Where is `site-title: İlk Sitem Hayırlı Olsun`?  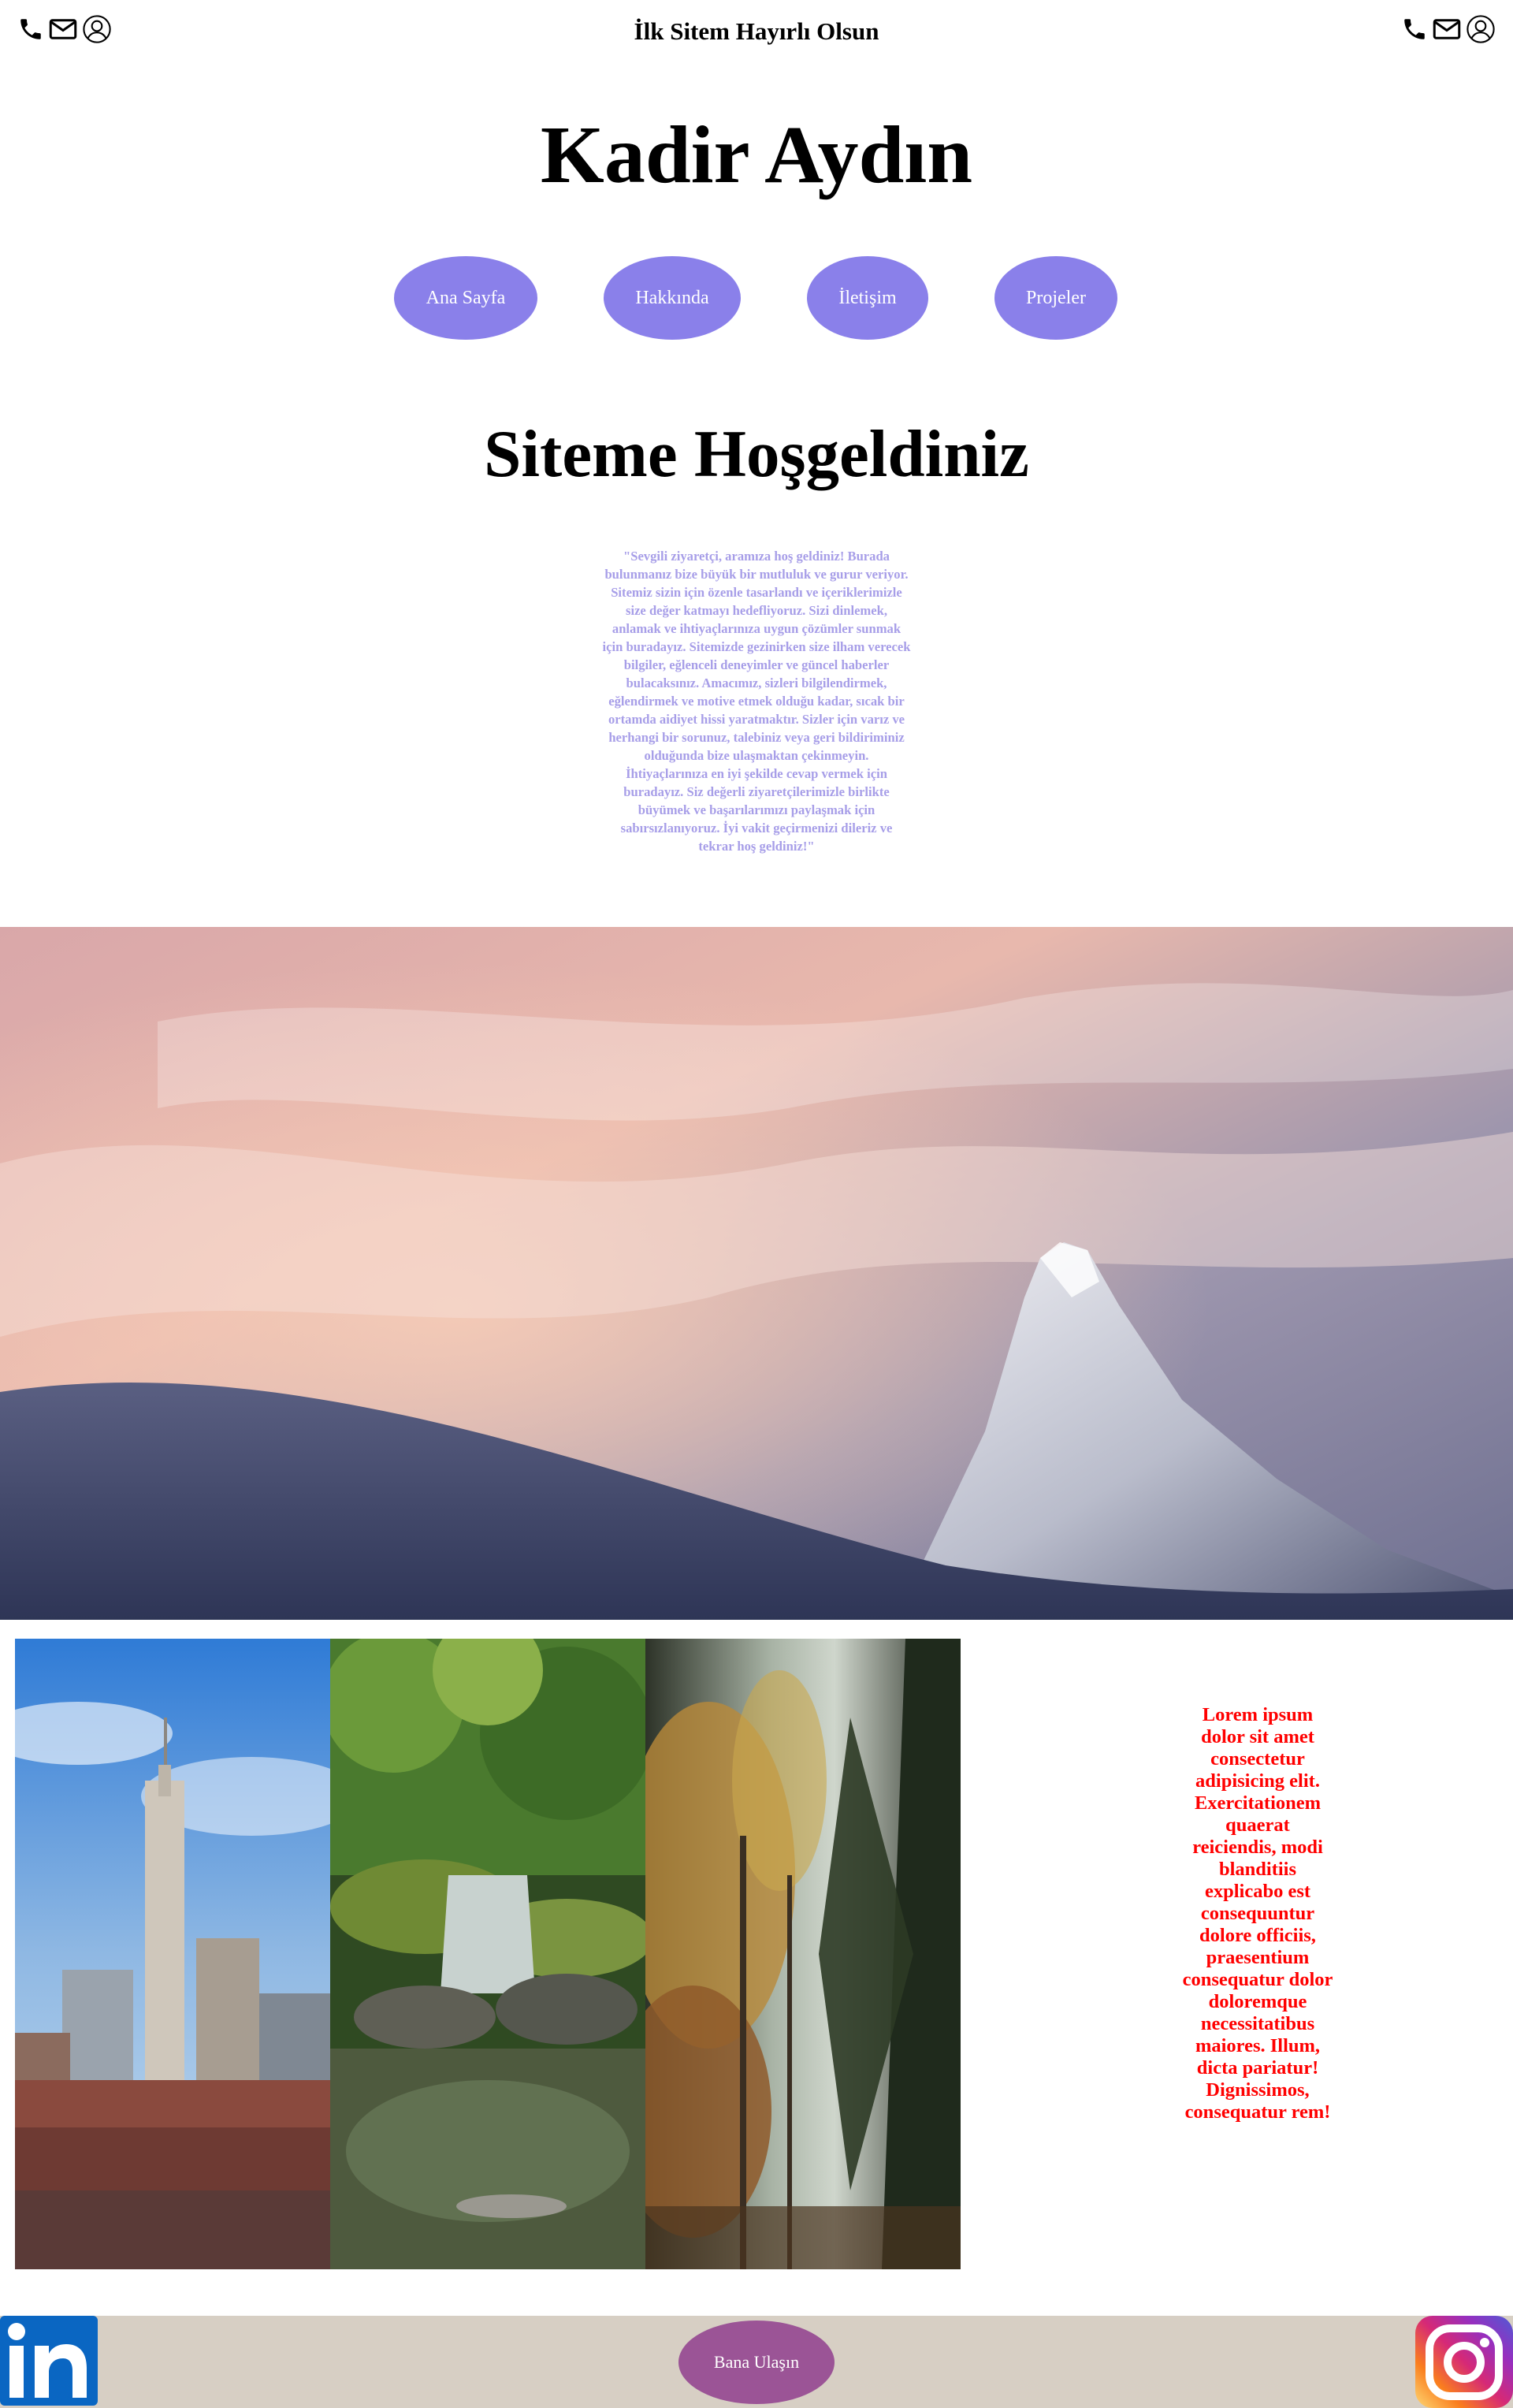 site-title: İlk Sitem Hayırlı Olsun is located at coordinates (756, 31).